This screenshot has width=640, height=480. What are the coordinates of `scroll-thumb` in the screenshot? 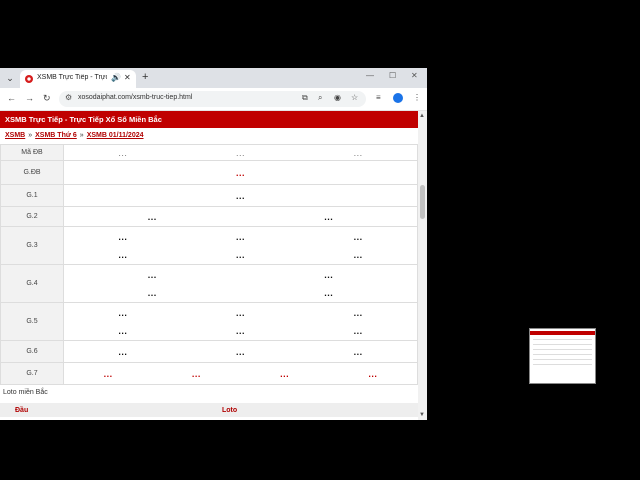 It's located at (422, 202).